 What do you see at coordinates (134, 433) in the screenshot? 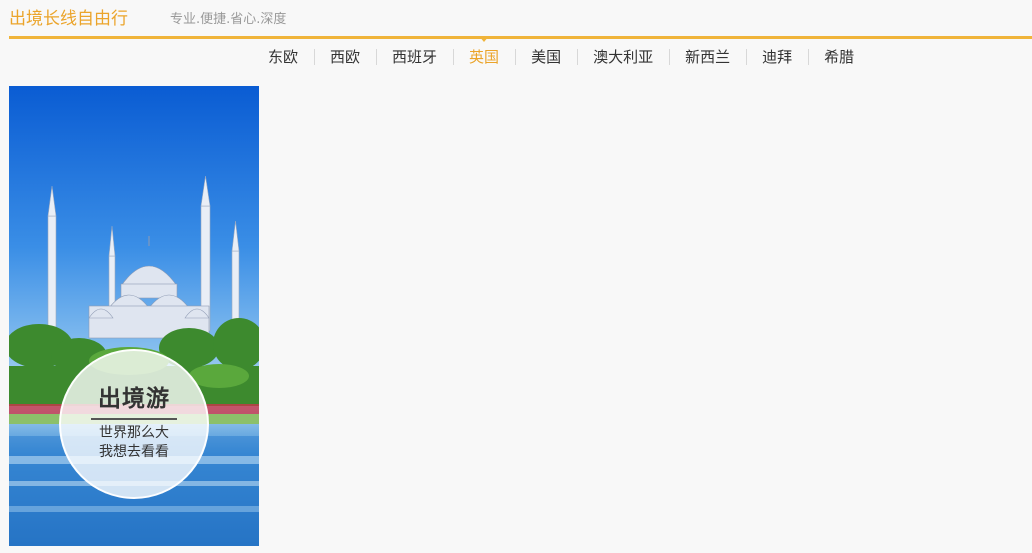
I see `badge-line-1: 世界那么大` at bounding box center [134, 433].